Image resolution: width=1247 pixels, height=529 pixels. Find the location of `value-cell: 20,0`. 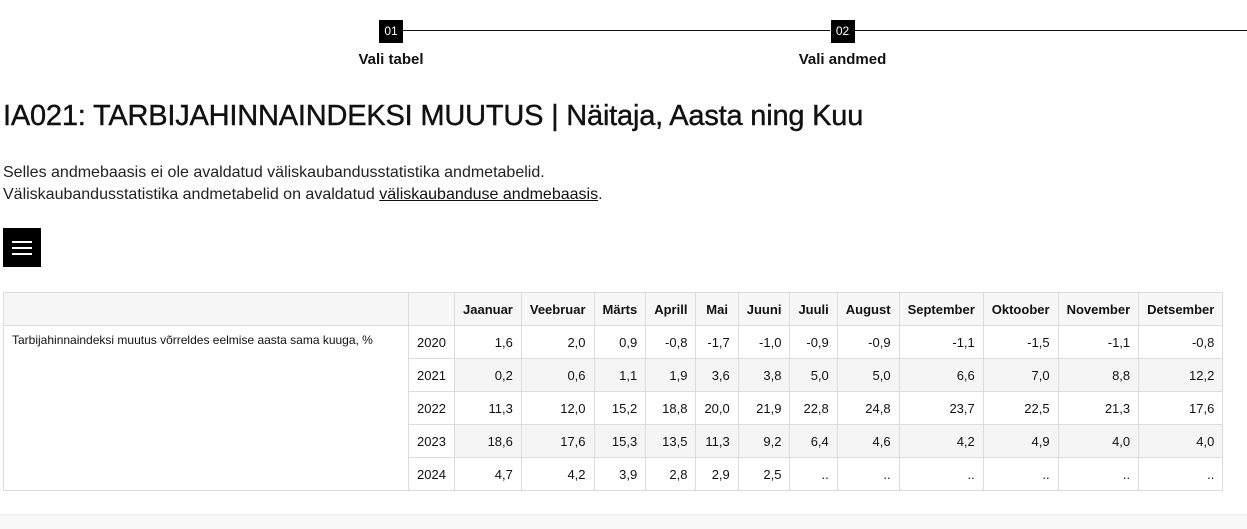

value-cell: 20,0 is located at coordinates (717, 408).